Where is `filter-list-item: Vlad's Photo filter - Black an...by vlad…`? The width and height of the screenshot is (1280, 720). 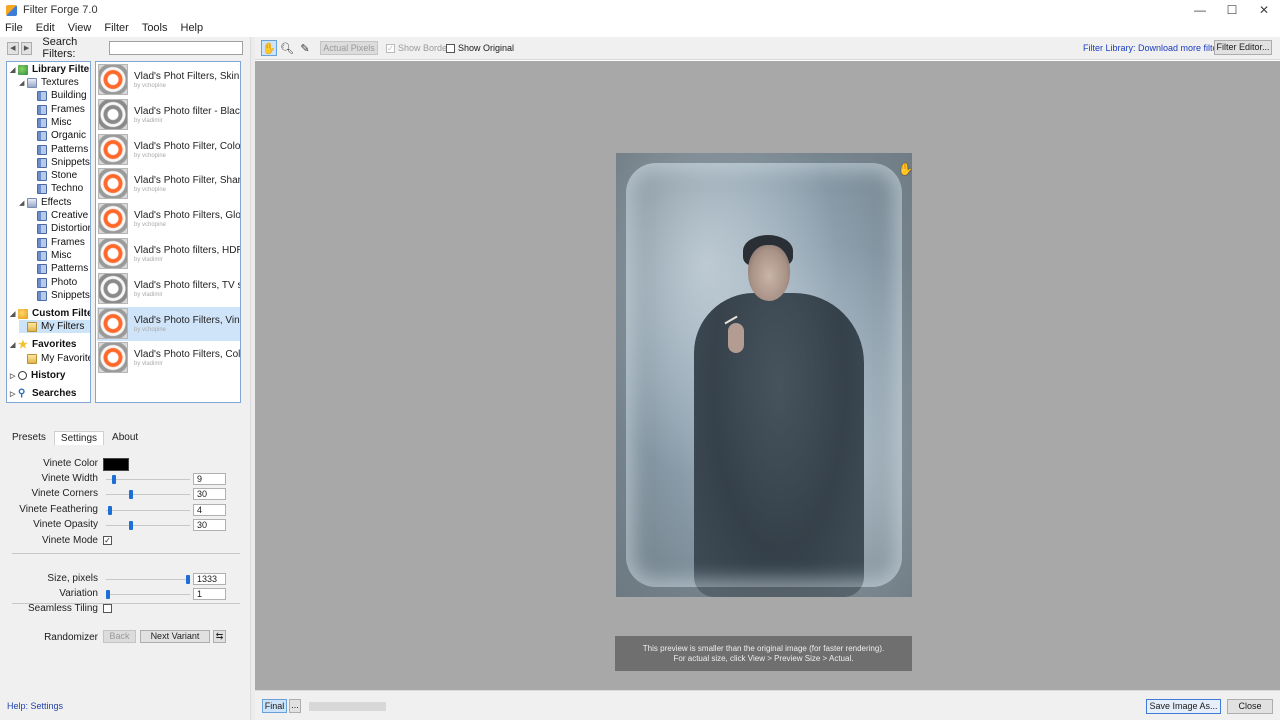 filter-list-item: Vlad's Photo filter - Black an...by vlad… is located at coordinates (168, 115).